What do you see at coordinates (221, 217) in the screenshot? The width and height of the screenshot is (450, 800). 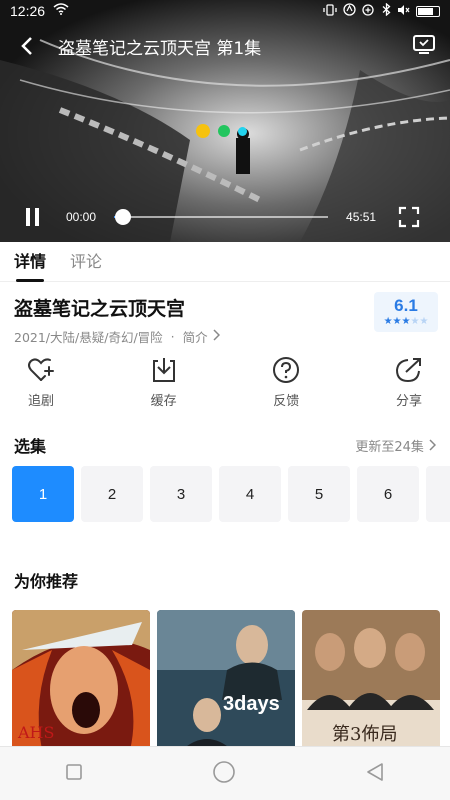 I see `progress-bar` at bounding box center [221, 217].